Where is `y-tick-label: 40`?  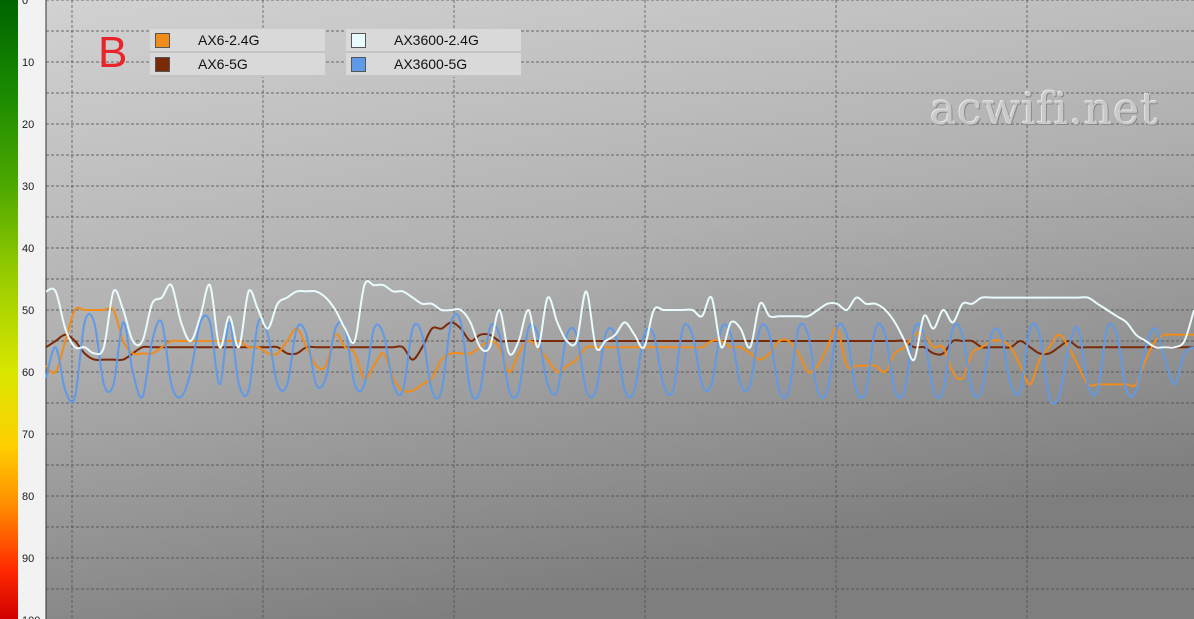
y-tick-label: 40 is located at coordinates (28, 249).